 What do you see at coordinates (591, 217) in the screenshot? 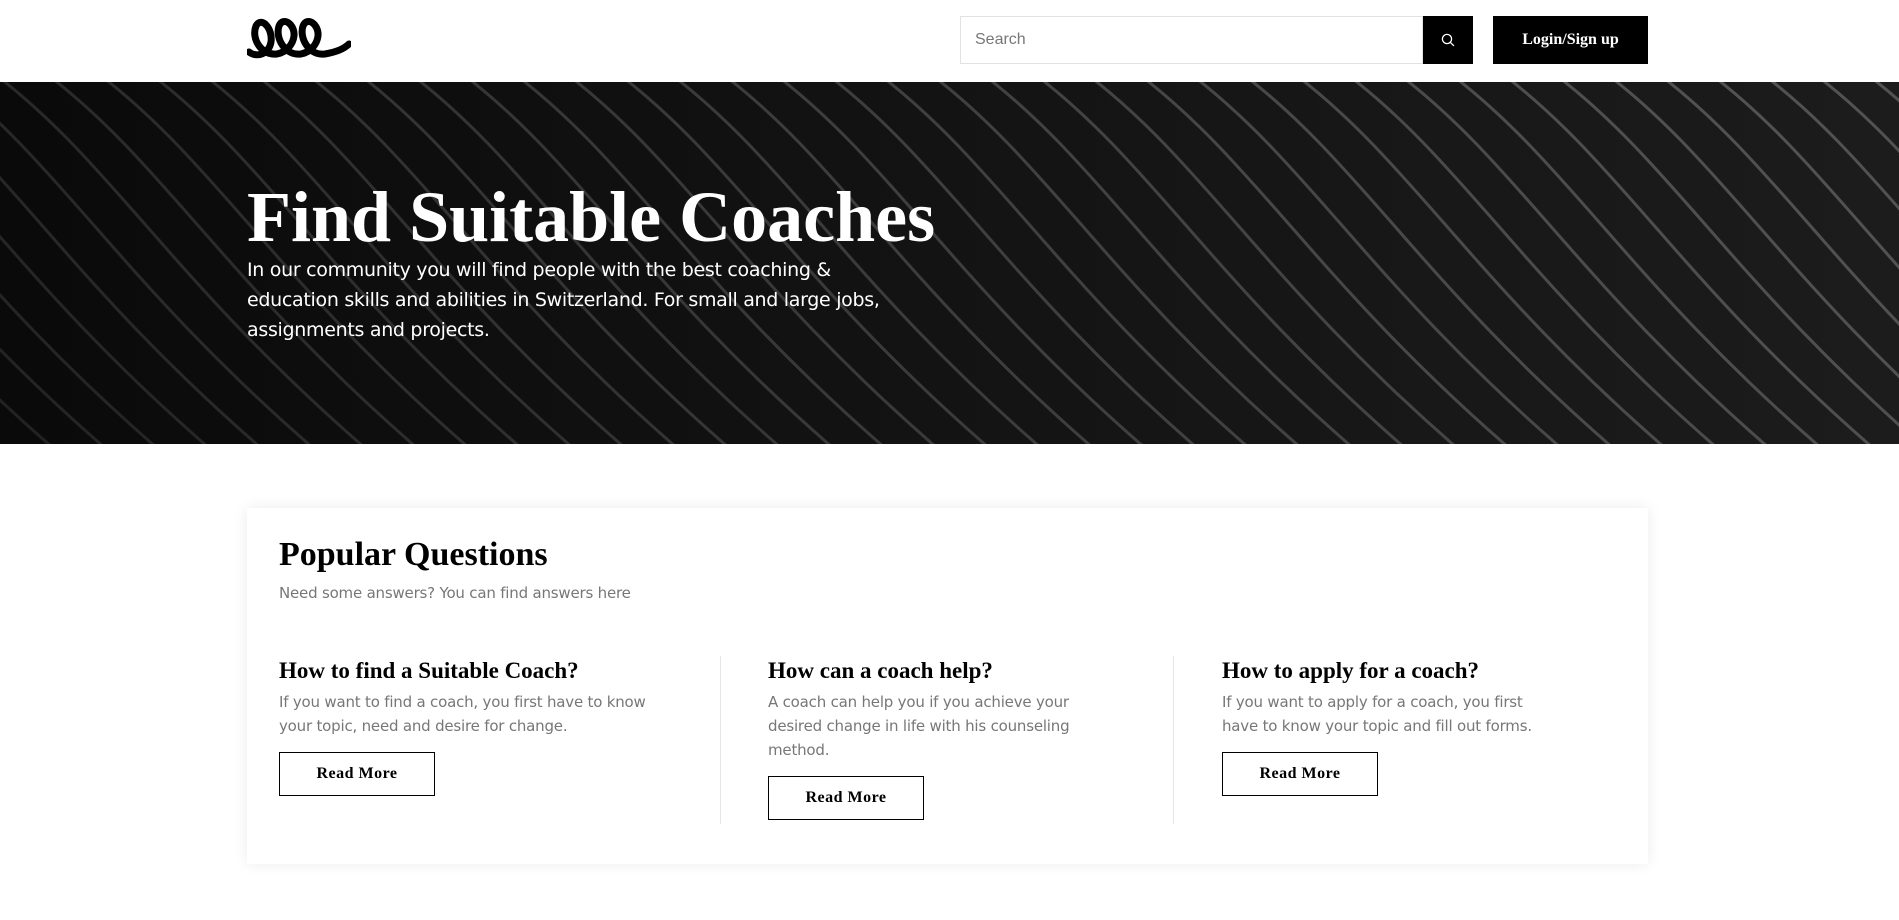
I see `hero-title: Find Suitable Coaches` at bounding box center [591, 217].